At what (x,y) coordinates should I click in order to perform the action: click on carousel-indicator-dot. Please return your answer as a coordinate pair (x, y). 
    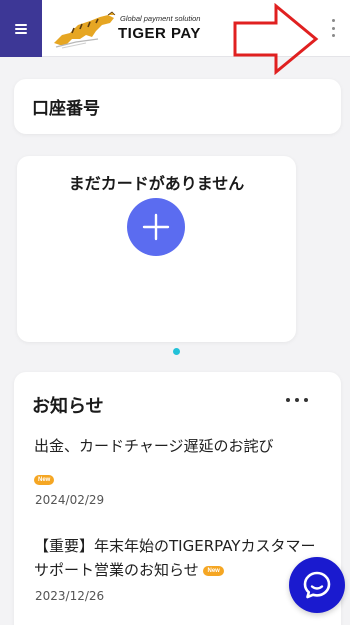
    Looking at the image, I should click on (176, 351).